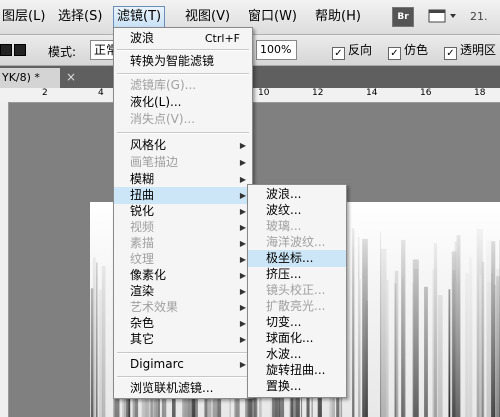 Image resolution: width=500 pixels, height=417 pixels. What do you see at coordinates (71, 77) in the screenshot?
I see `close-icon: ×` at bounding box center [71, 77].